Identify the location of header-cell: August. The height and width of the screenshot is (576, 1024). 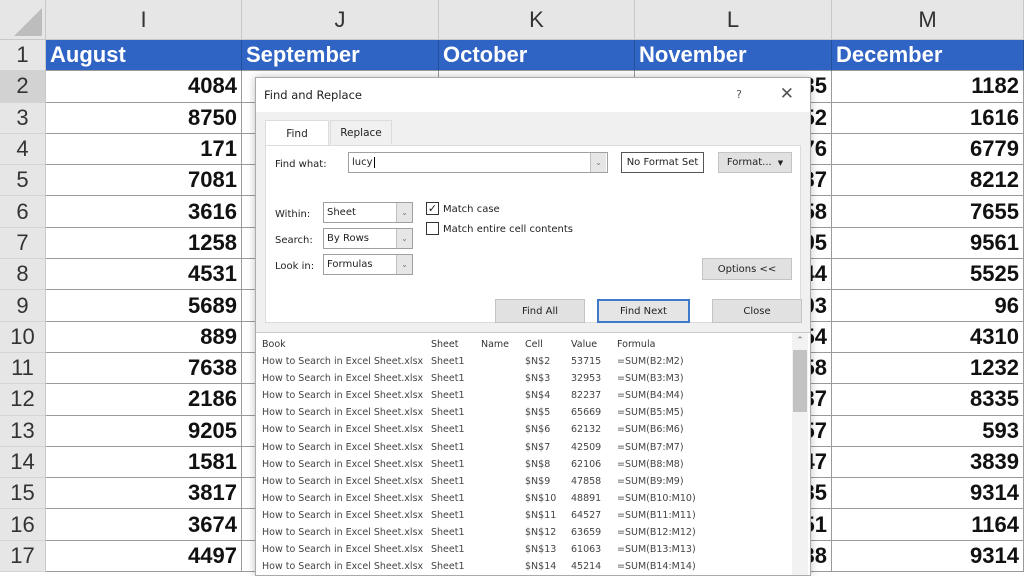
(144, 56).